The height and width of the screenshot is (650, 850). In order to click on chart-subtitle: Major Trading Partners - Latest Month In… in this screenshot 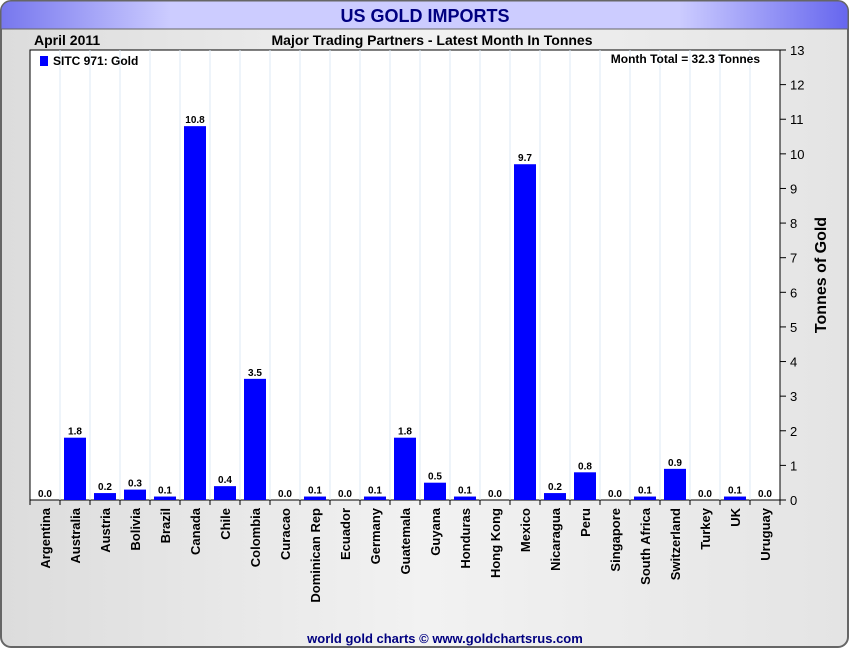, I will do `click(432, 40)`.